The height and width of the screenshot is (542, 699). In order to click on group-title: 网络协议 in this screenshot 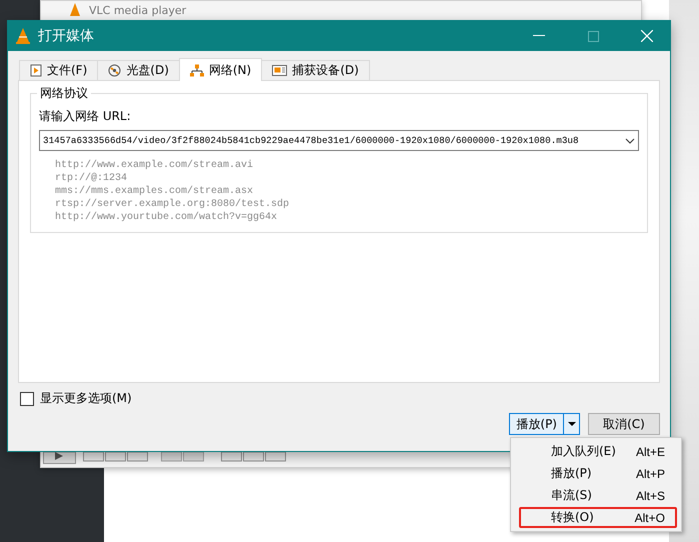, I will do `click(64, 93)`.